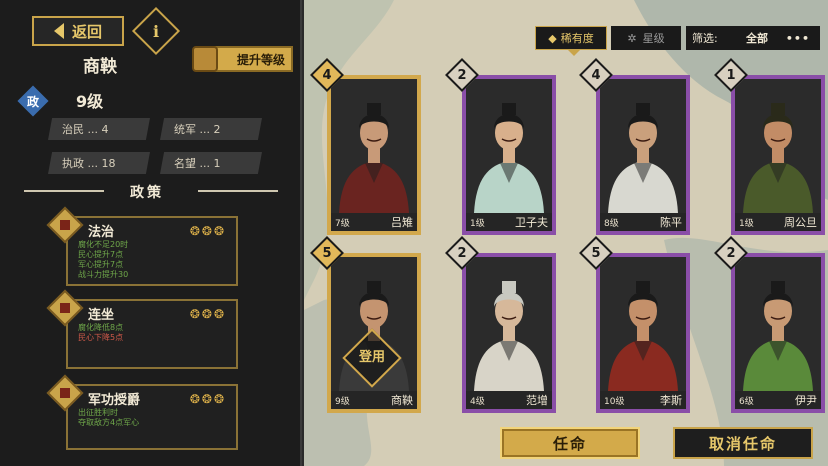 The image size is (828, 466). Describe the element at coordinates (142, 329) in the screenshot. I see `policy-card: 连坐 ❂❂❂ 腐化降低8点 民心下降5点` at that location.